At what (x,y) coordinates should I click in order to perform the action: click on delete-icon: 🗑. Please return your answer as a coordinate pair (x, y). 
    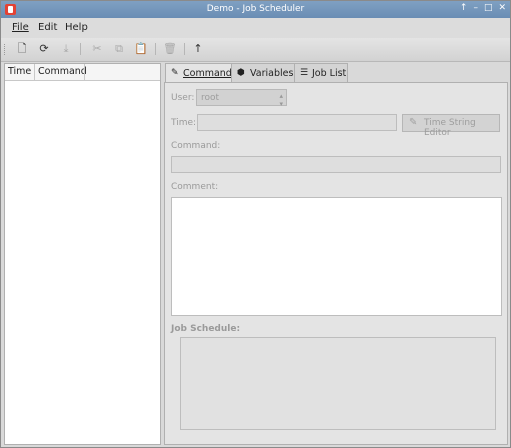
    Looking at the image, I should click on (170, 49).